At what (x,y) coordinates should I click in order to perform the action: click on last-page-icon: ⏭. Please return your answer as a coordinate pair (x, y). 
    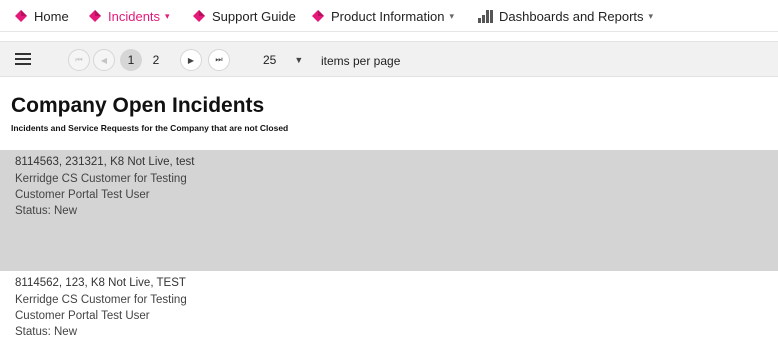
    Looking at the image, I should click on (219, 59).